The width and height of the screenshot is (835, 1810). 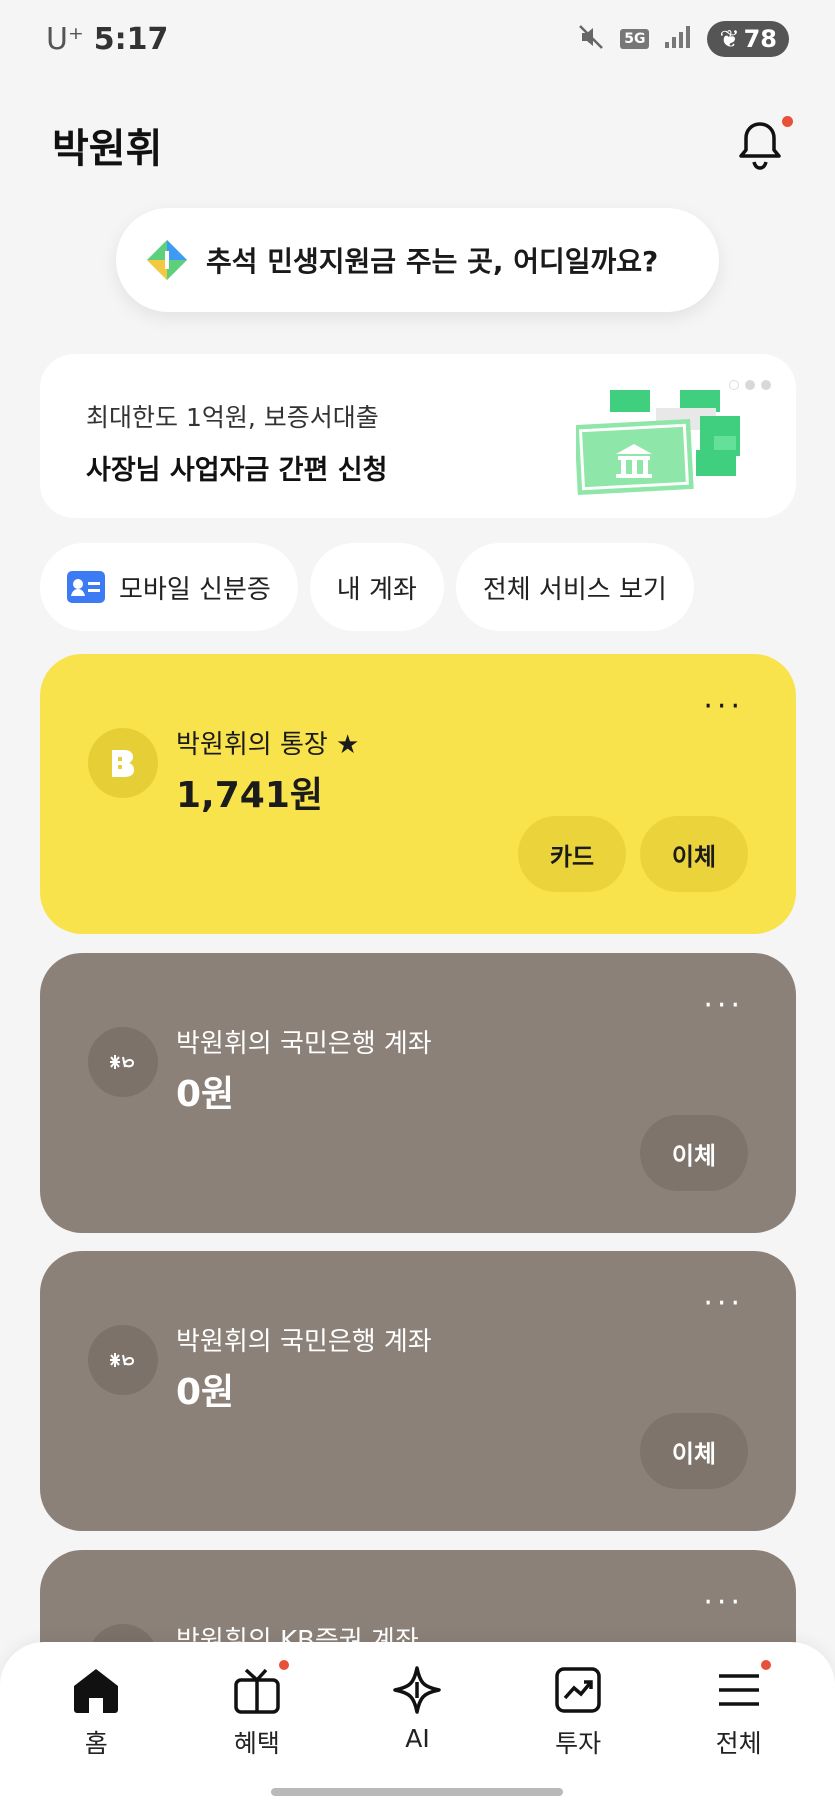 I want to click on banner-pagination, so click(x=750, y=385).